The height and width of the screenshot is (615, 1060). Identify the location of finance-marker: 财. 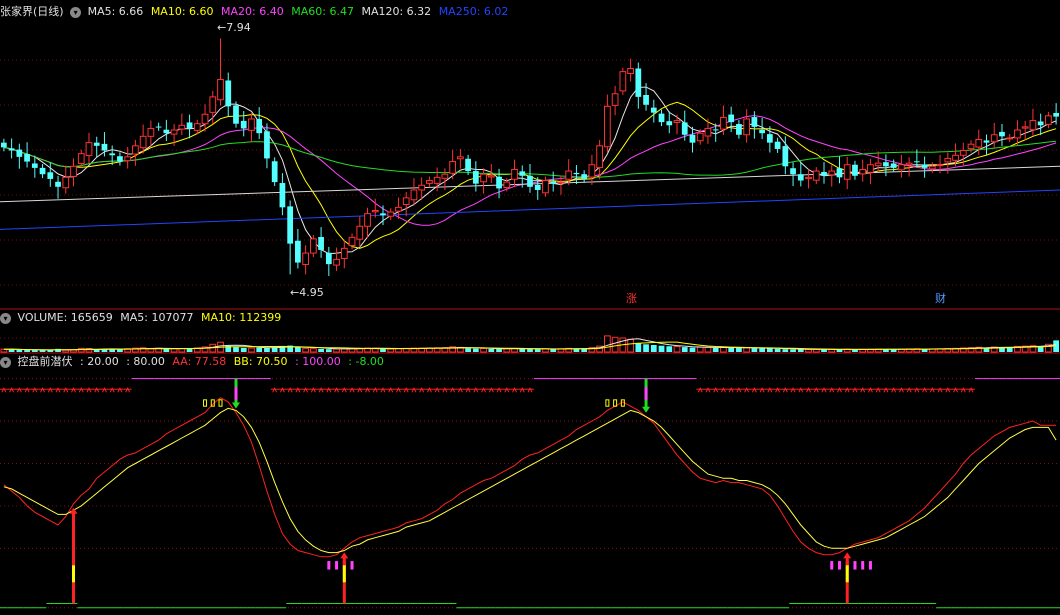
(940, 298).